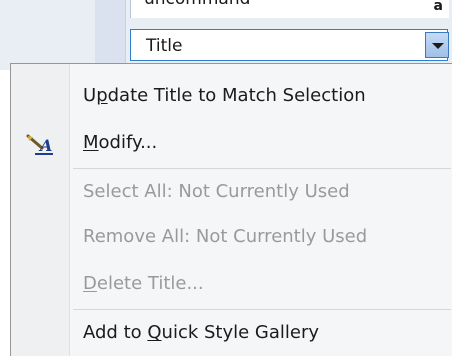  I want to click on style-type-indicator: a, so click(438, 7).